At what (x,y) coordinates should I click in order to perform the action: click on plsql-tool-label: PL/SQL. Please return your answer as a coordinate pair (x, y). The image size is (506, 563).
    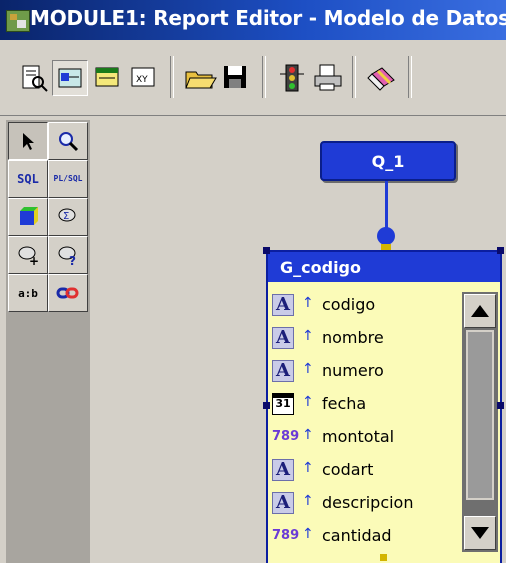
    Looking at the image, I should click on (68, 178).